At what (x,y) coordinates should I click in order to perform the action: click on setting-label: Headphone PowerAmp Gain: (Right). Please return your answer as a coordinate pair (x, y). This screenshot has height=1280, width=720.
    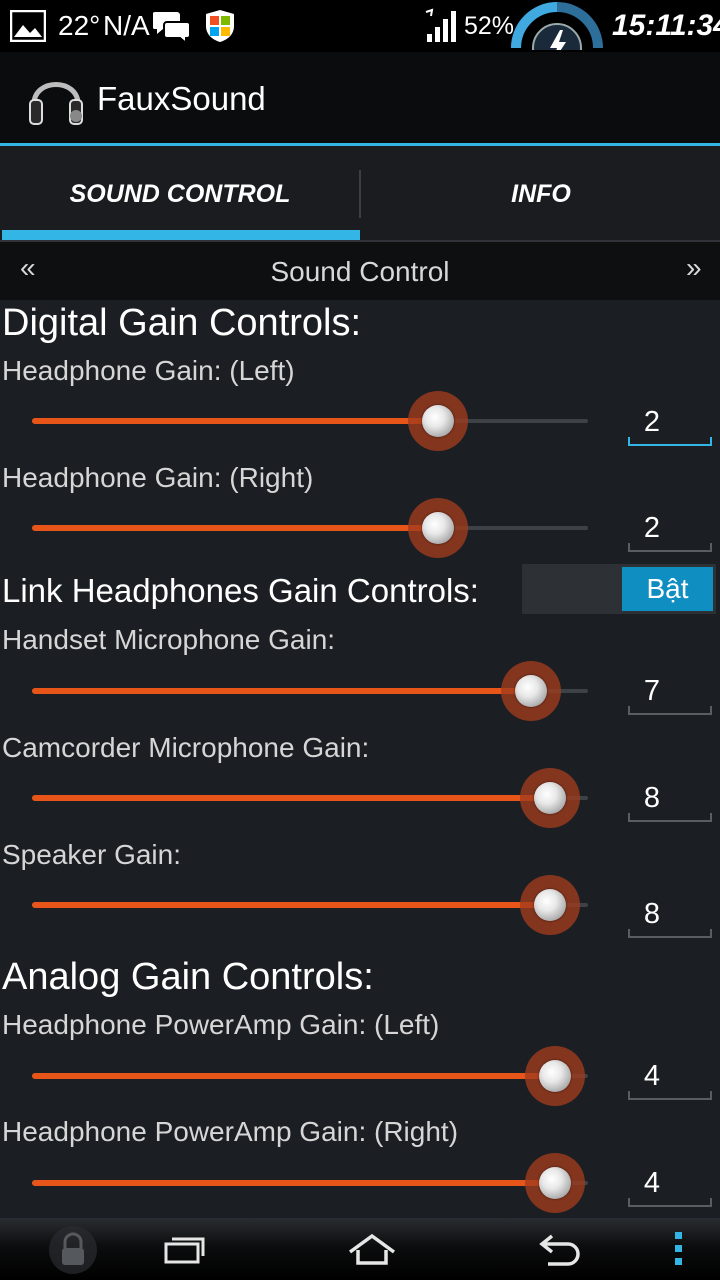
    Looking at the image, I should click on (230, 1131).